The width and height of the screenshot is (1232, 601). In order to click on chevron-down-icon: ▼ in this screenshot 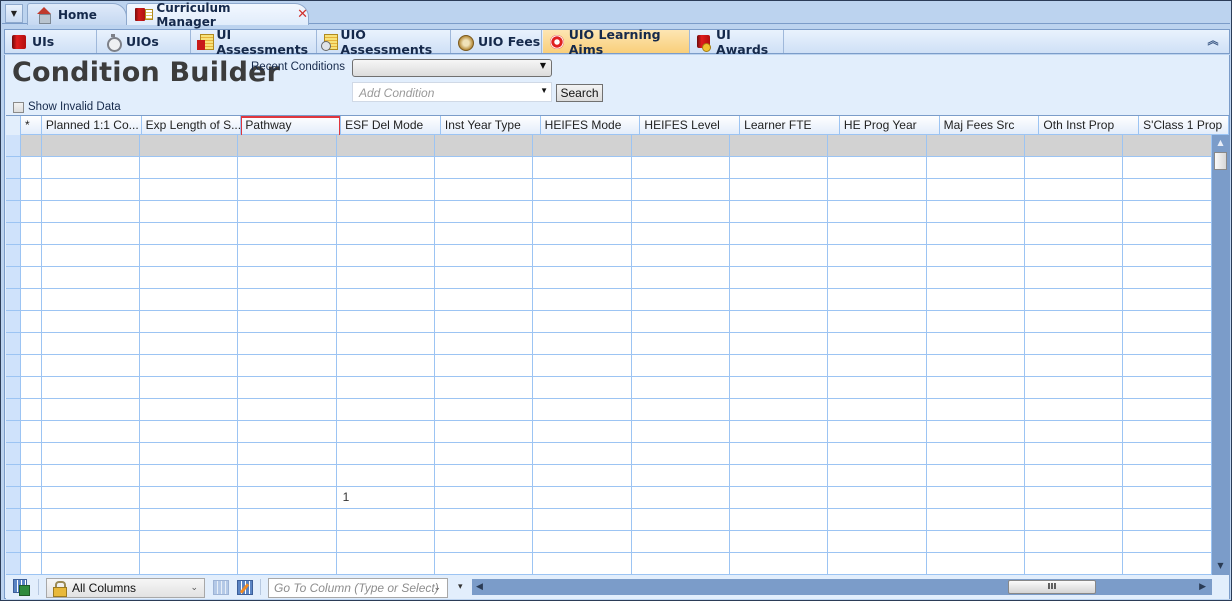, I will do `click(544, 90)`.